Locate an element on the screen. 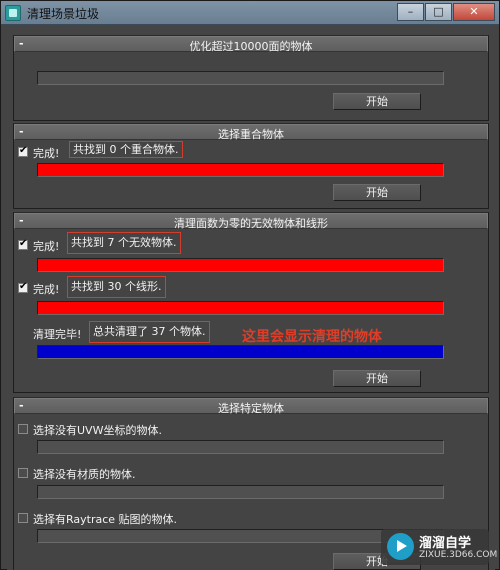 The width and height of the screenshot is (500, 570). annotation-note: 这里会显示清理的物体 is located at coordinates (312, 337).